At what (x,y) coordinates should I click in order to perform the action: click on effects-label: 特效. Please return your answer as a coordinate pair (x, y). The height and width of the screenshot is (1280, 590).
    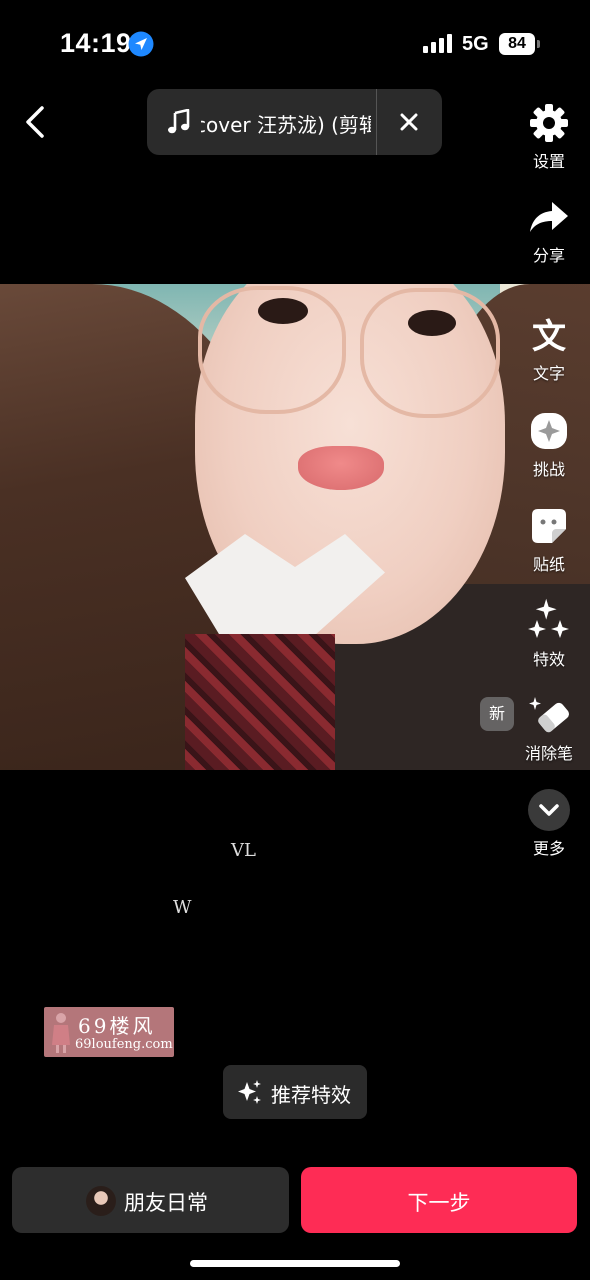
    Looking at the image, I should click on (548, 659).